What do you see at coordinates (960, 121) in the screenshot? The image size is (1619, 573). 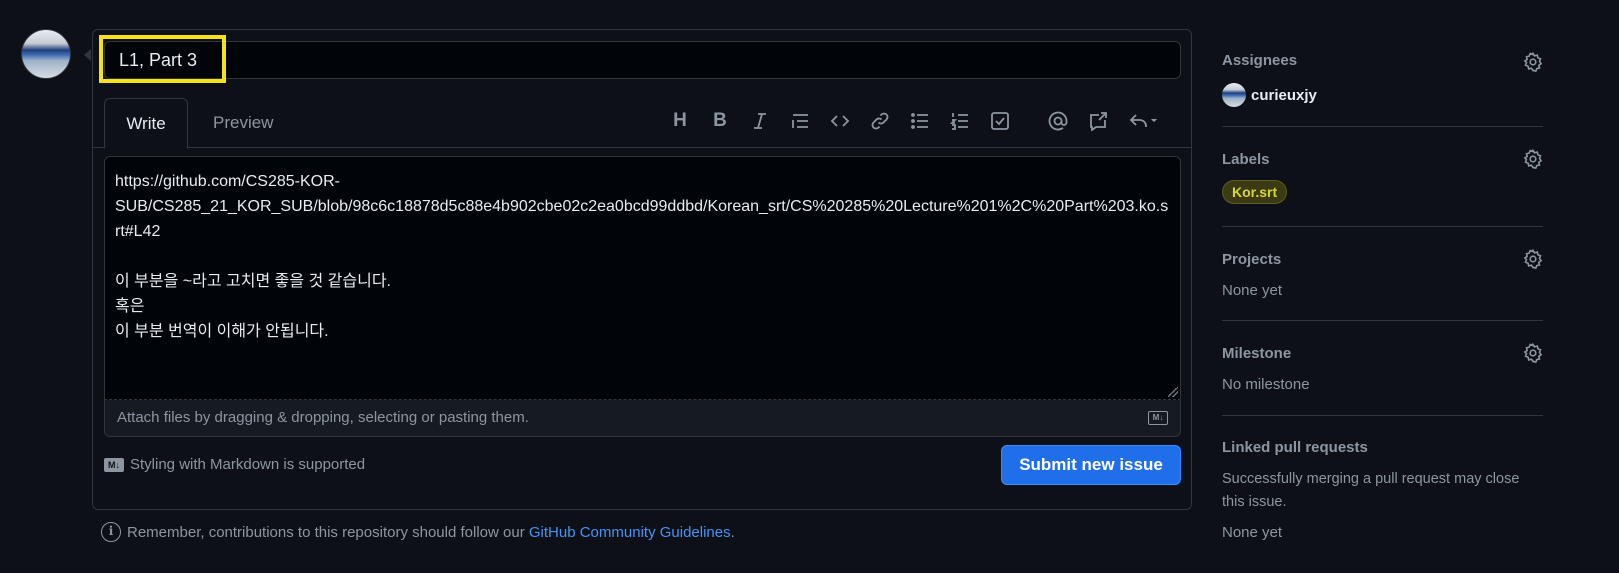 I see `ordered-list-icon` at bounding box center [960, 121].